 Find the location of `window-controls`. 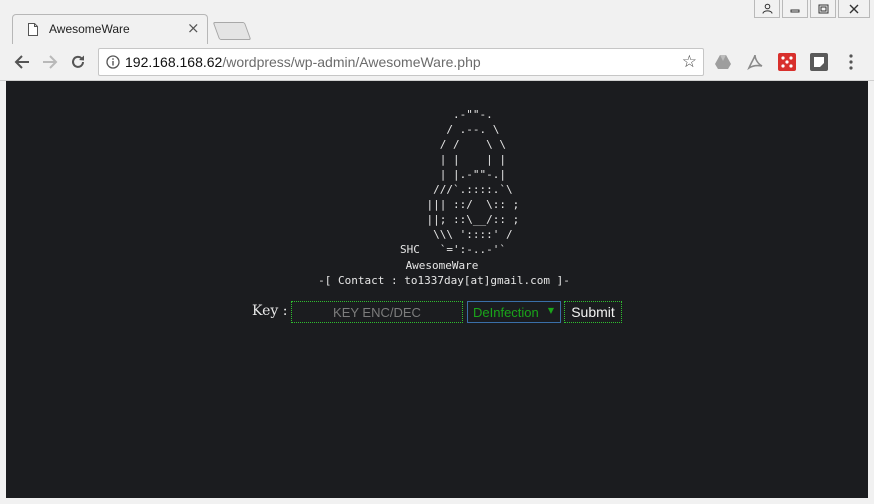

window-controls is located at coordinates (811, 9).